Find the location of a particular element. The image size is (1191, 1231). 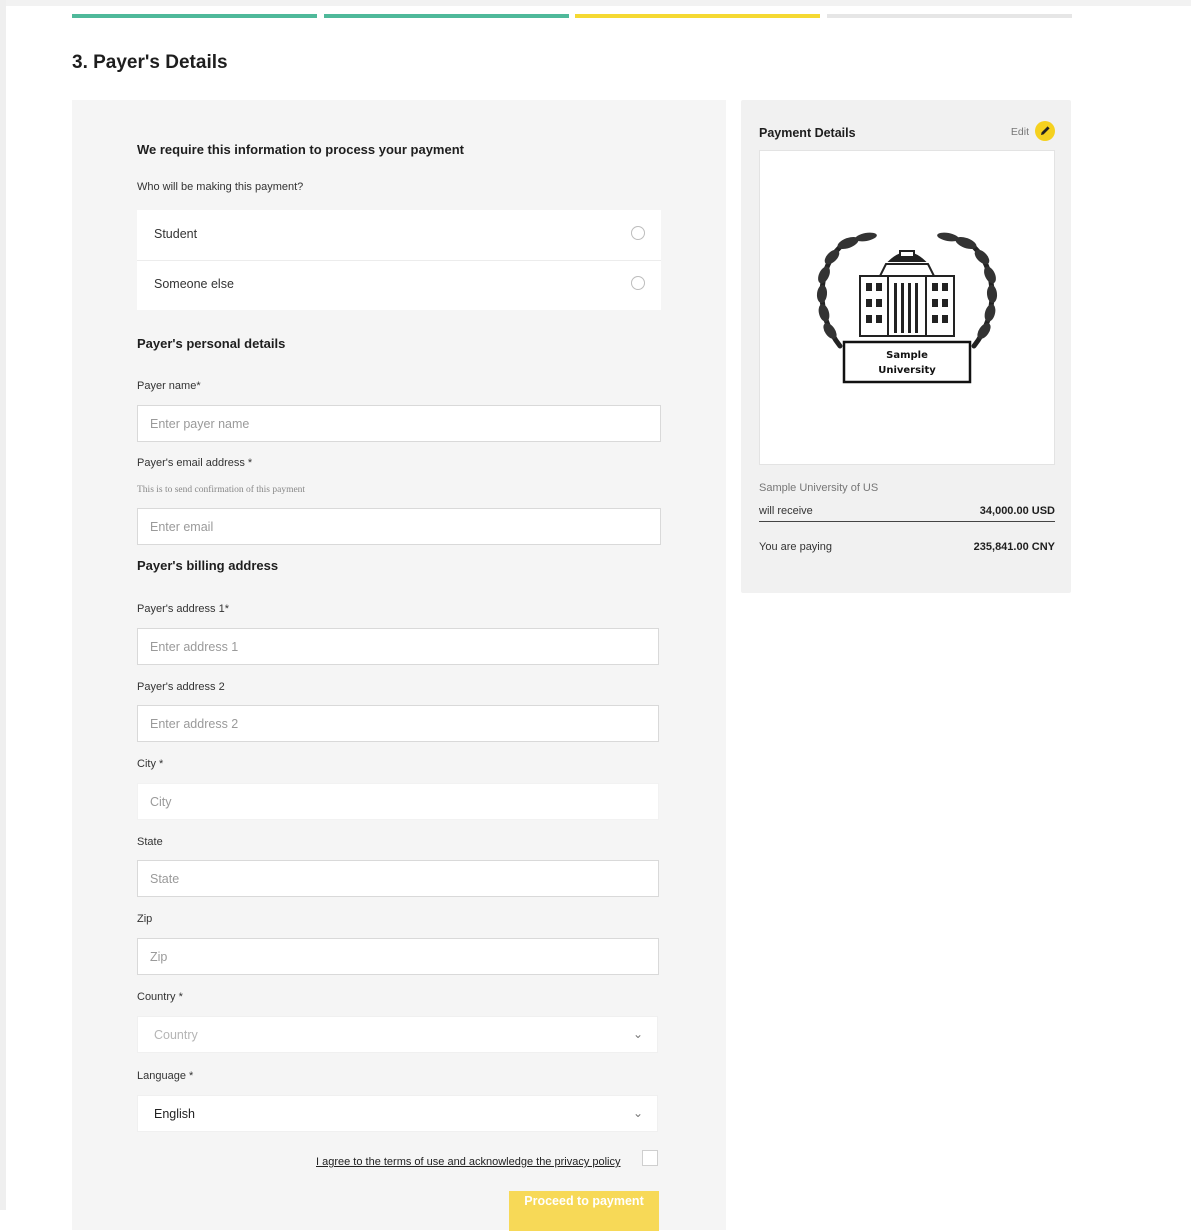

language-select: English ⌄ is located at coordinates (397, 1113).